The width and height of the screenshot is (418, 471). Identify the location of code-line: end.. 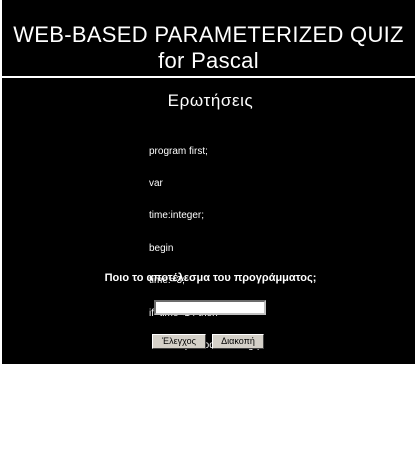
(159, 443).